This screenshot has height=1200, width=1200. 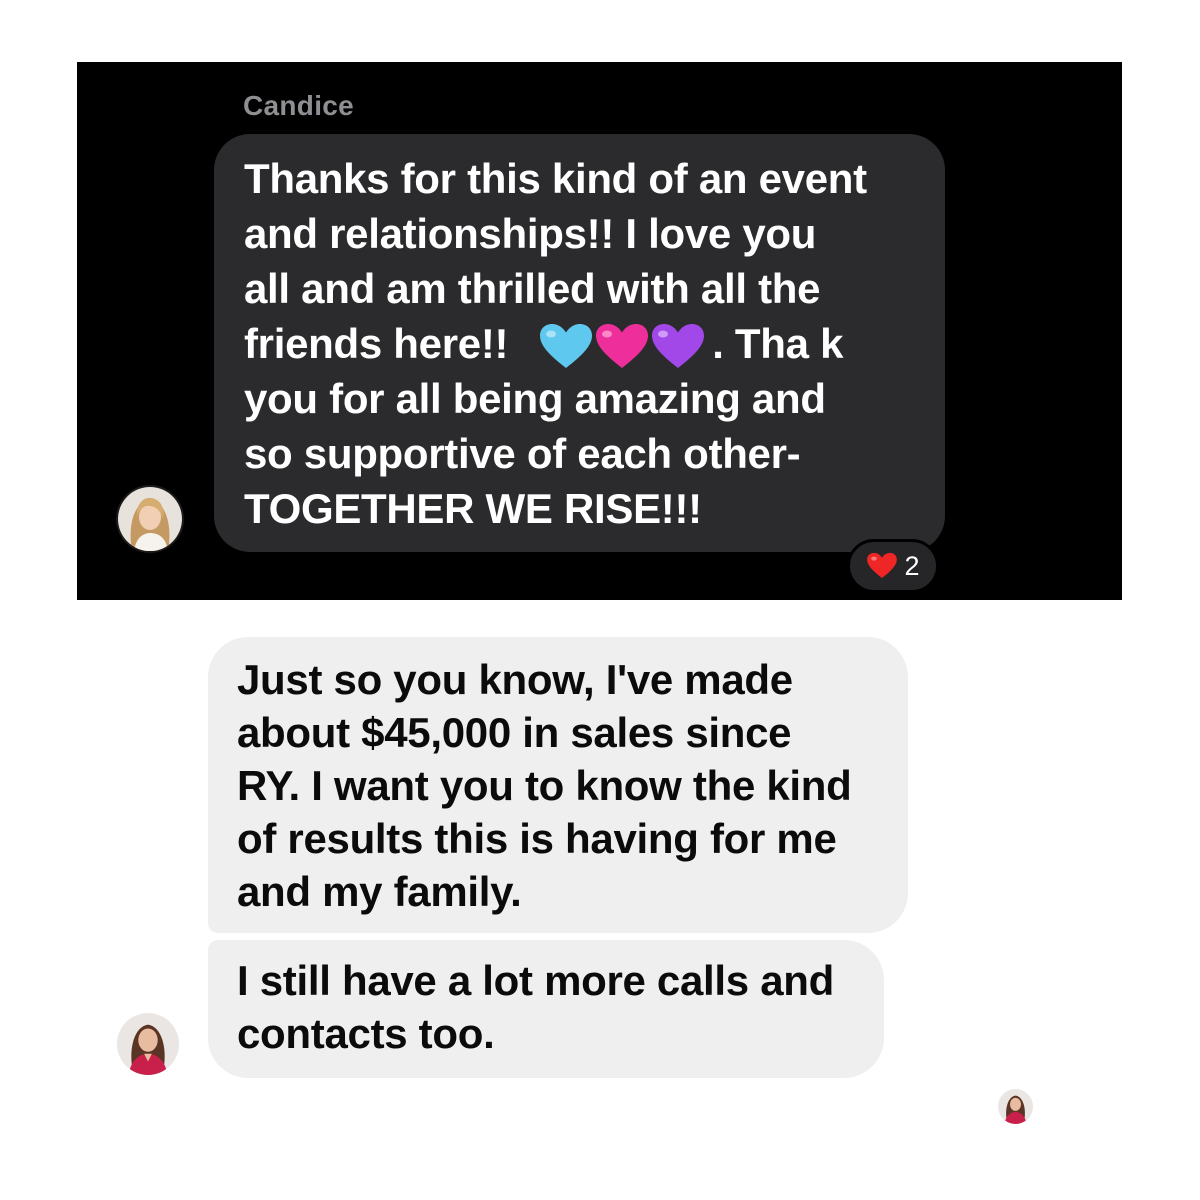 What do you see at coordinates (522, 453) in the screenshot?
I see `message-line: so supportive of each other-` at bounding box center [522, 453].